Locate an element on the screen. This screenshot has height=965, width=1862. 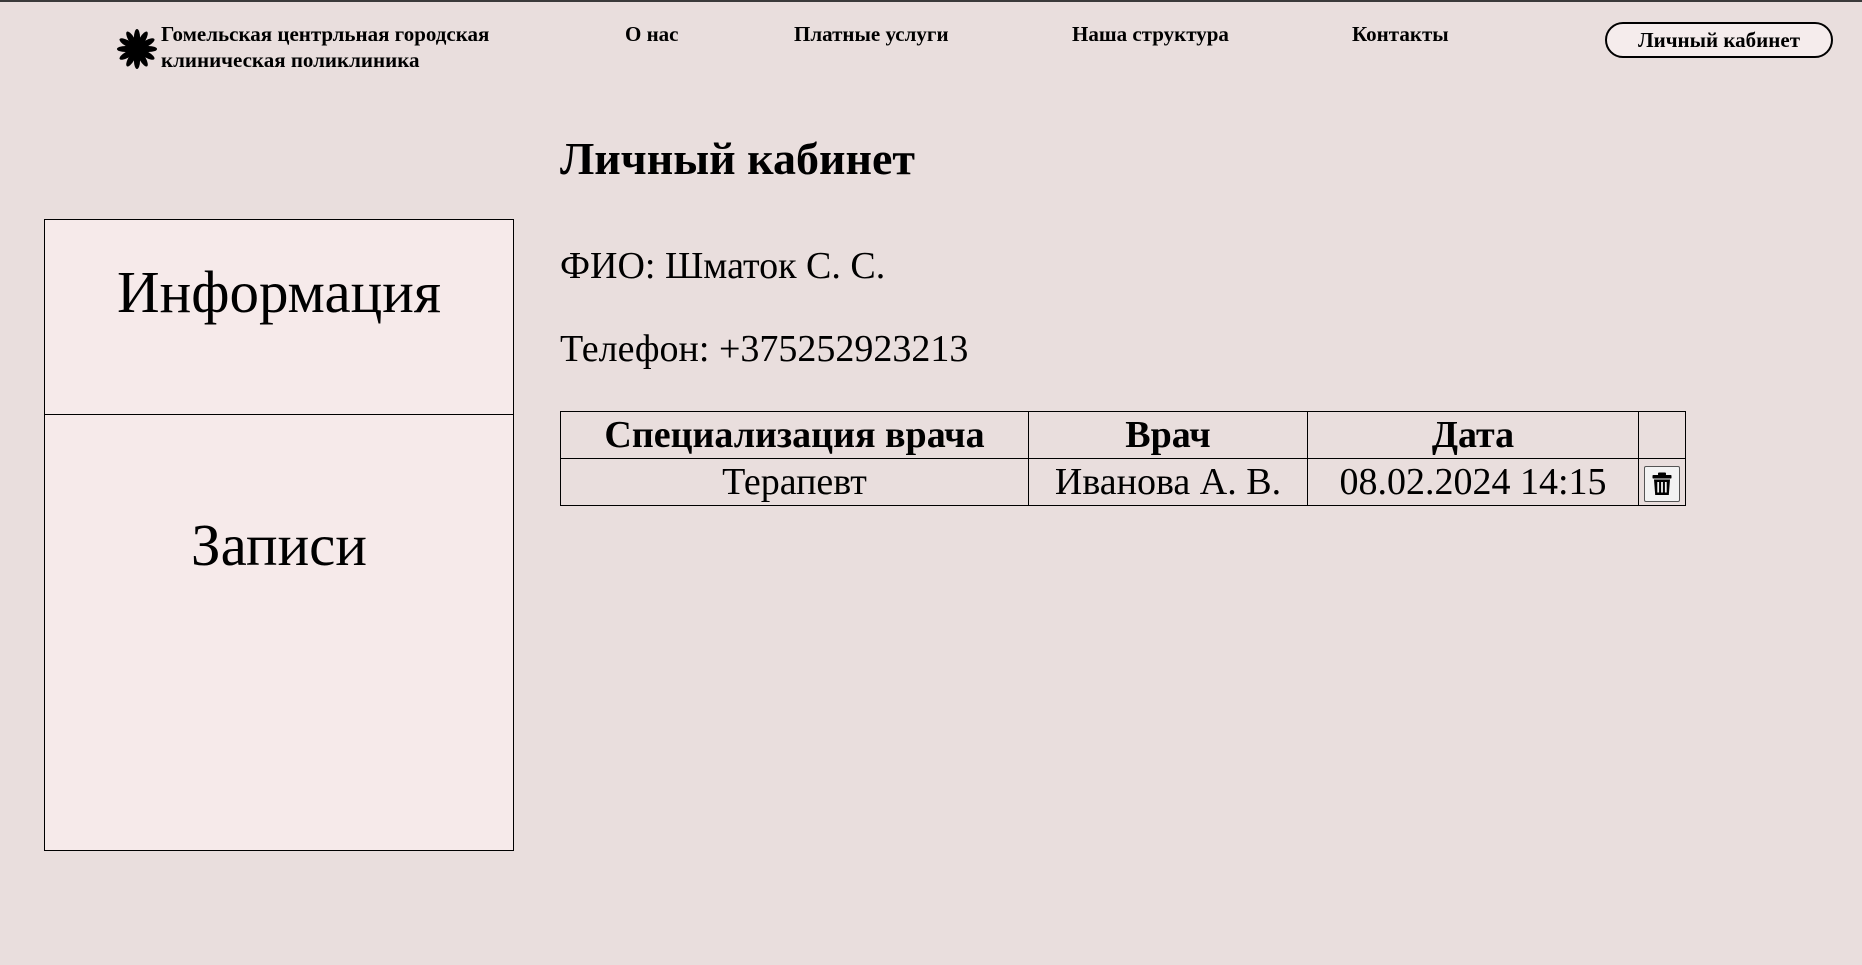
table-header-row: Специализация врача Врач Дата is located at coordinates (1123, 435).